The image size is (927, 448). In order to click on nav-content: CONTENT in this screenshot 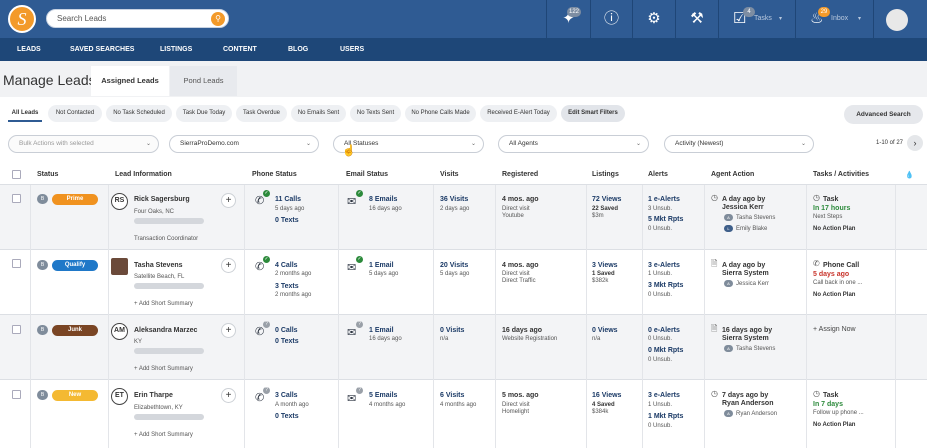, I will do `click(240, 49)`.